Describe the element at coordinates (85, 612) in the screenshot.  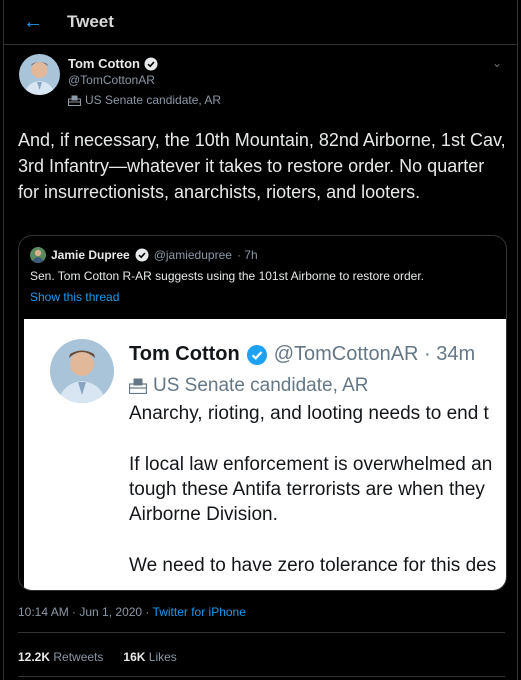
I see `tweet-timestamp: 10:14 AM · Jun 1, 2020 ·` at that location.